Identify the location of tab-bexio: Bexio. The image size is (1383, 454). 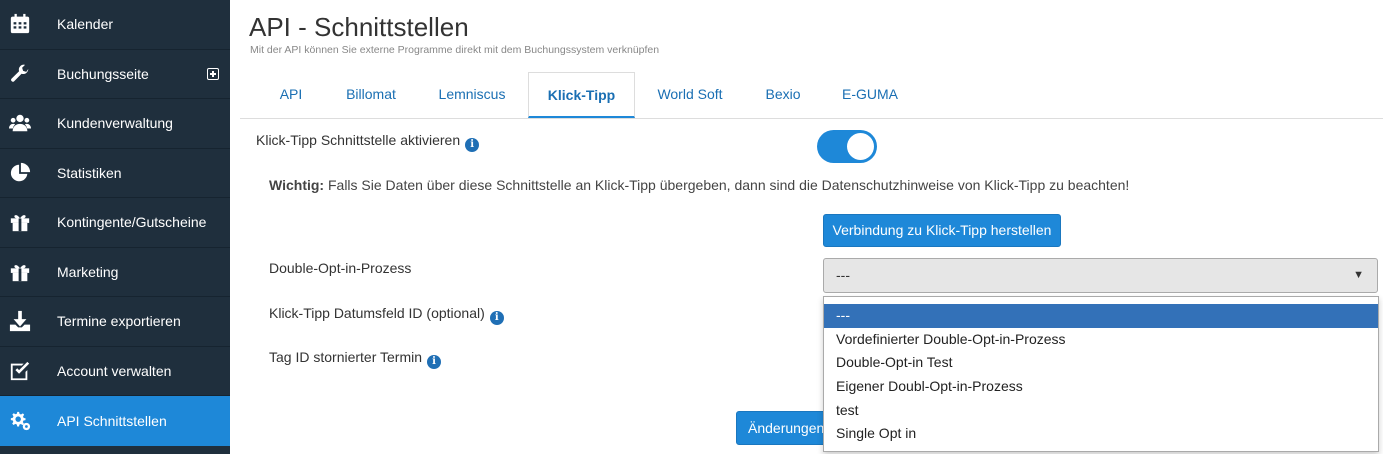
(783, 95).